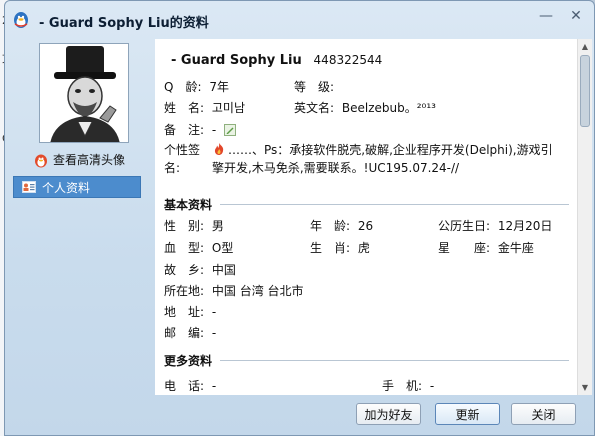  Describe the element at coordinates (184, 333) in the screenshot. I see `zip-label: 邮 编:` at that location.